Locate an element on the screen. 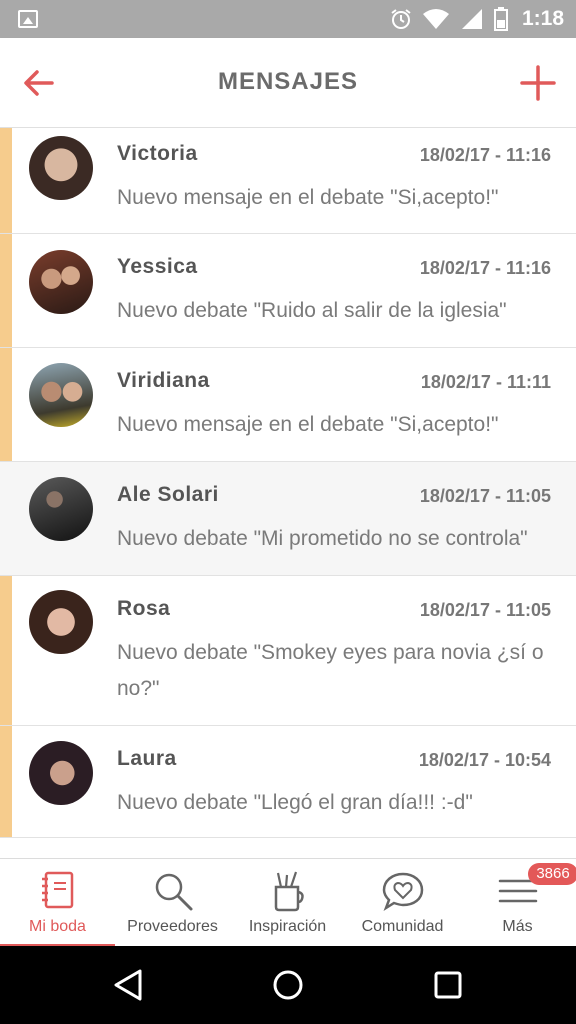 The height and width of the screenshot is (1024, 576). page-title: MENSAJES is located at coordinates (288, 81).